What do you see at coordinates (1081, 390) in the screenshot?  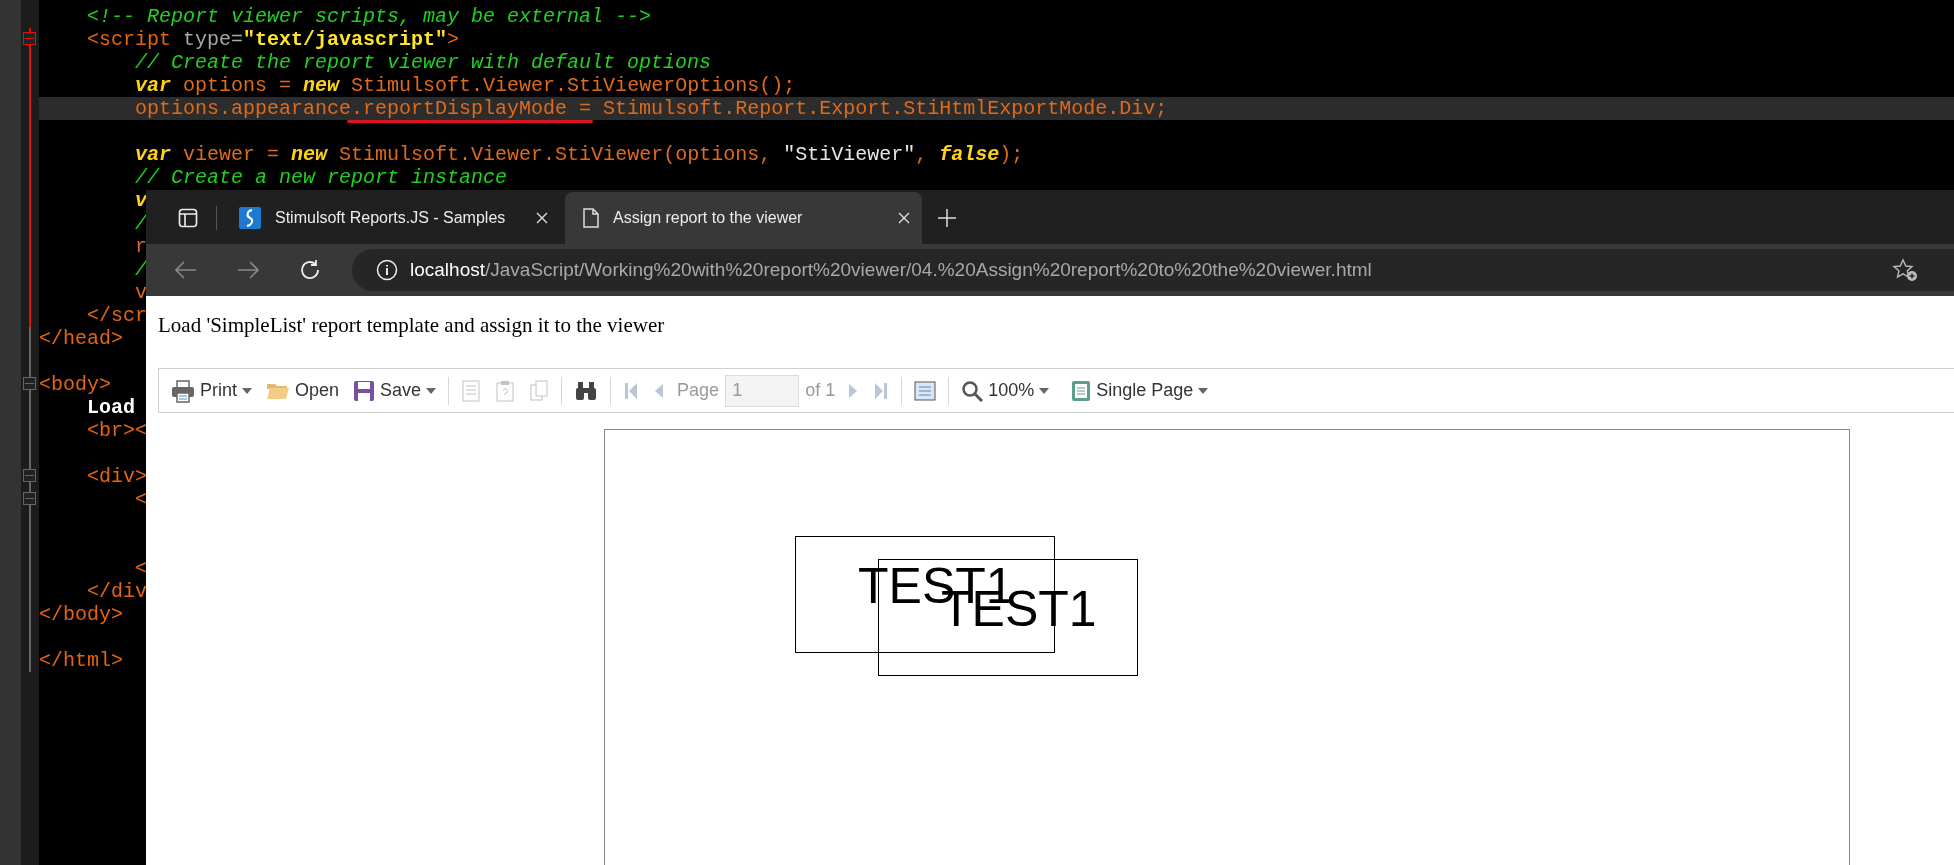 I see `page-icon` at bounding box center [1081, 390].